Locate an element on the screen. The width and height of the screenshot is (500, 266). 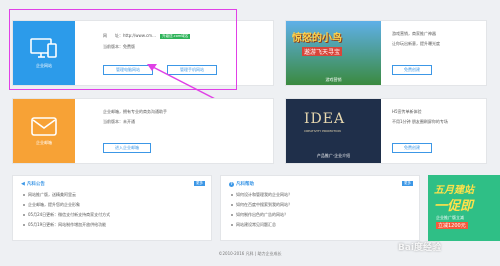
promo-sub: 企业推广版立减 is located at coordinates (450, 217).